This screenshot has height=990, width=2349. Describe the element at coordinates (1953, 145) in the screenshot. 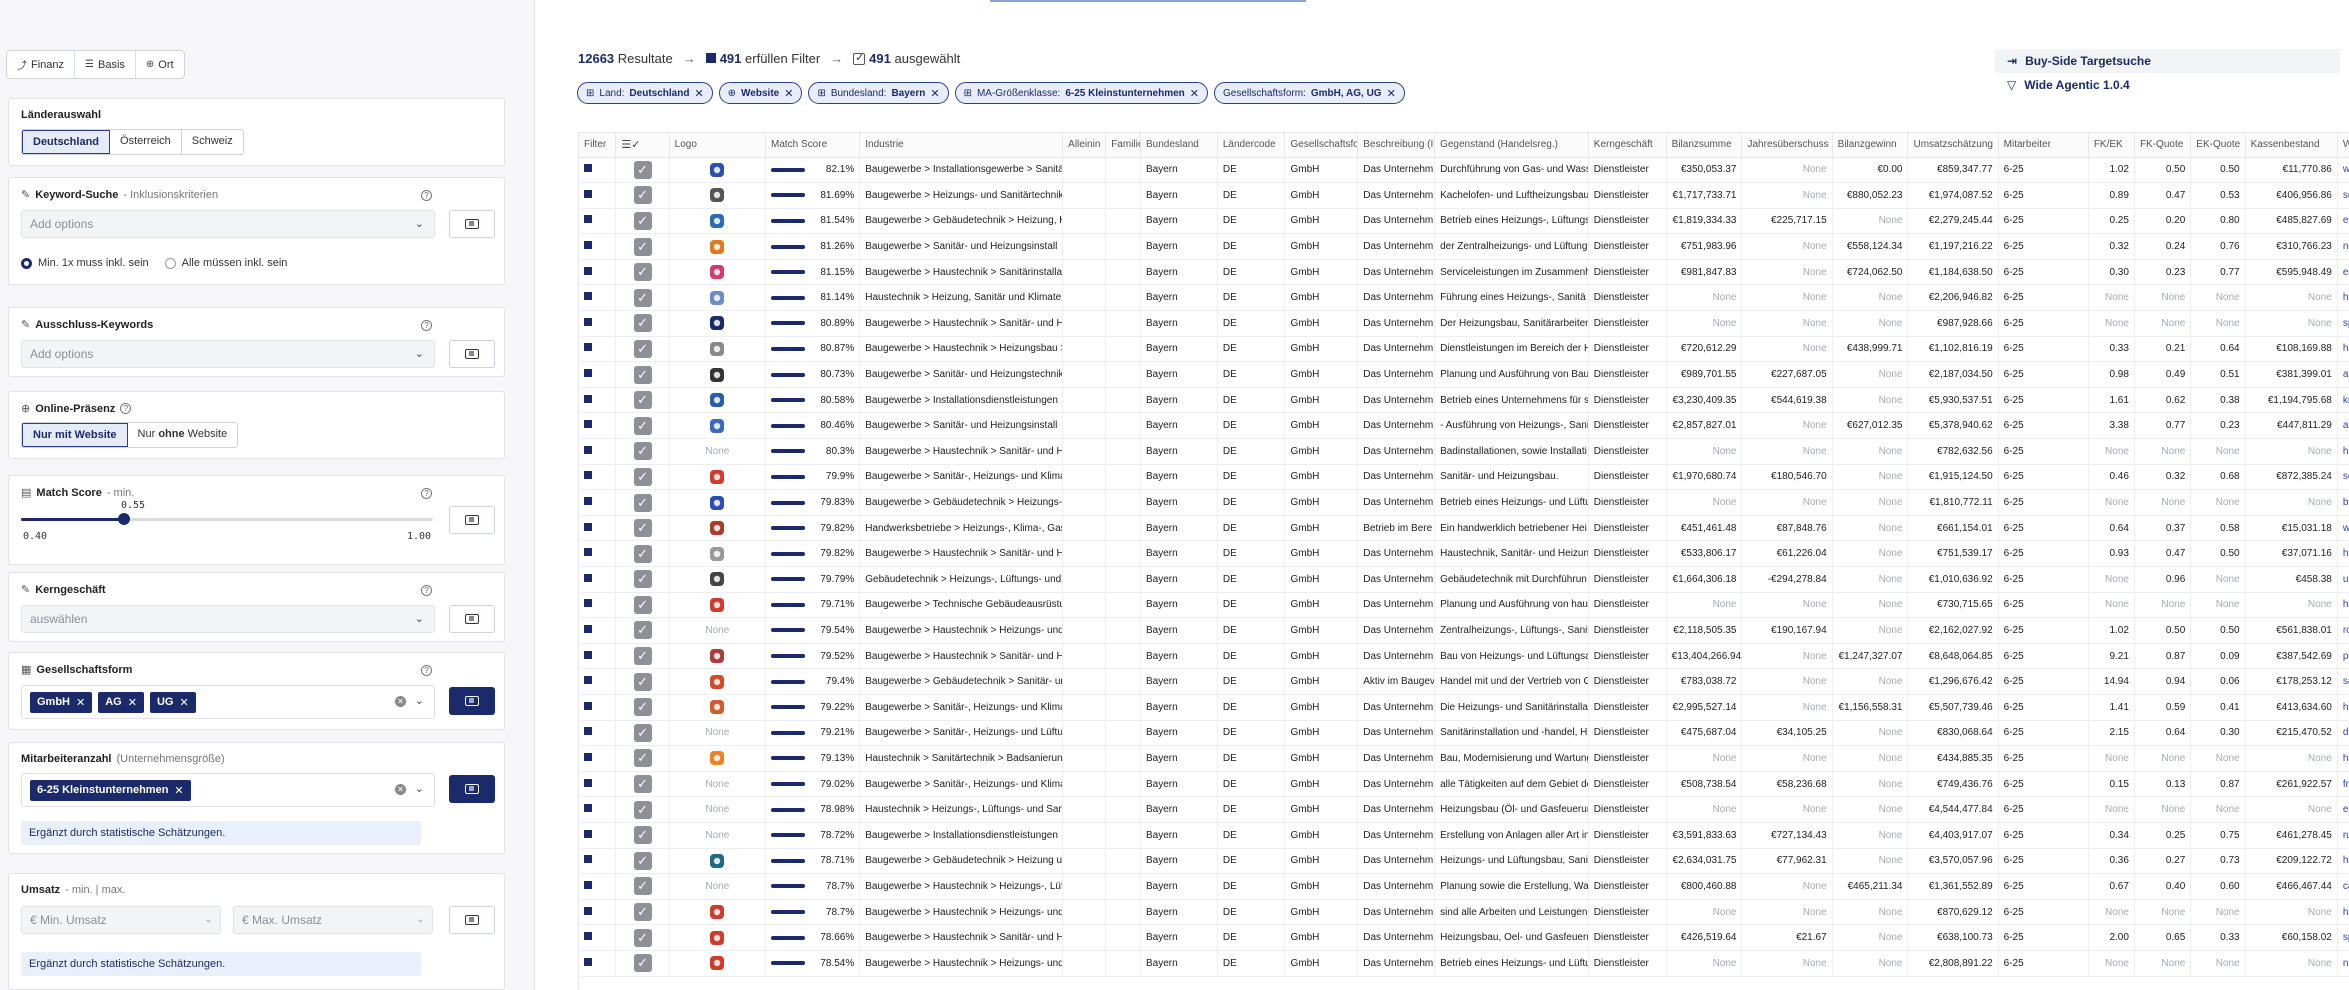

I see `column-header: Umsatzschätzung` at that location.